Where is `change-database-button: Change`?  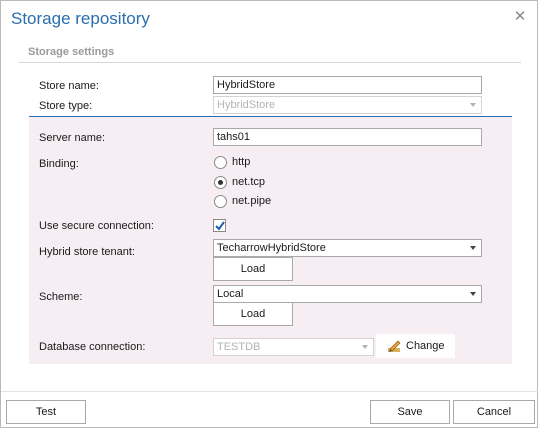 change-database-button: Change is located at coordinates (415, 346).